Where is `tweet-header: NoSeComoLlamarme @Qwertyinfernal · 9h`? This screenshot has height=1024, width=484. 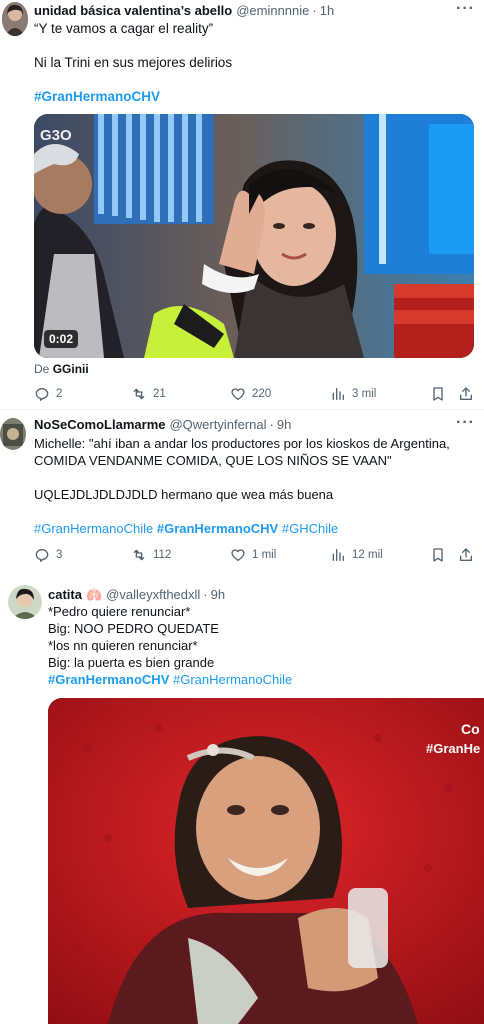 tweet-header: NoSeComoLlamarme @Qwertyinfernal · 9h is located at coordinates (162, 424).